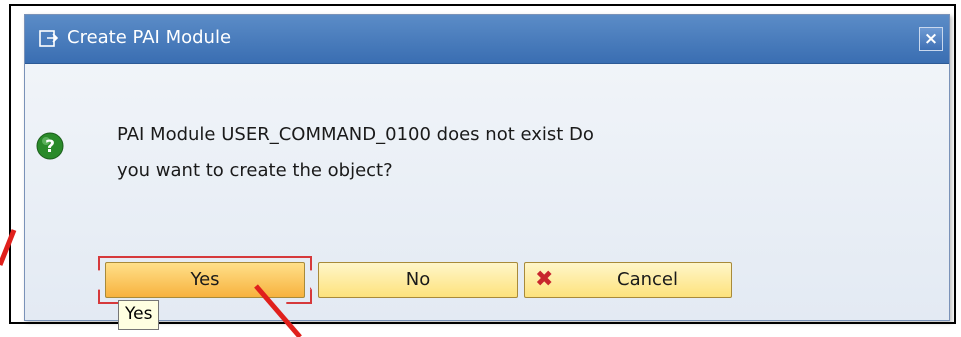 The height and width of the screenshot is (337, 961). Describe the element at coordinates (647, 279) in the screenshot. I see `cancel-button-label: Cancel` at that location.